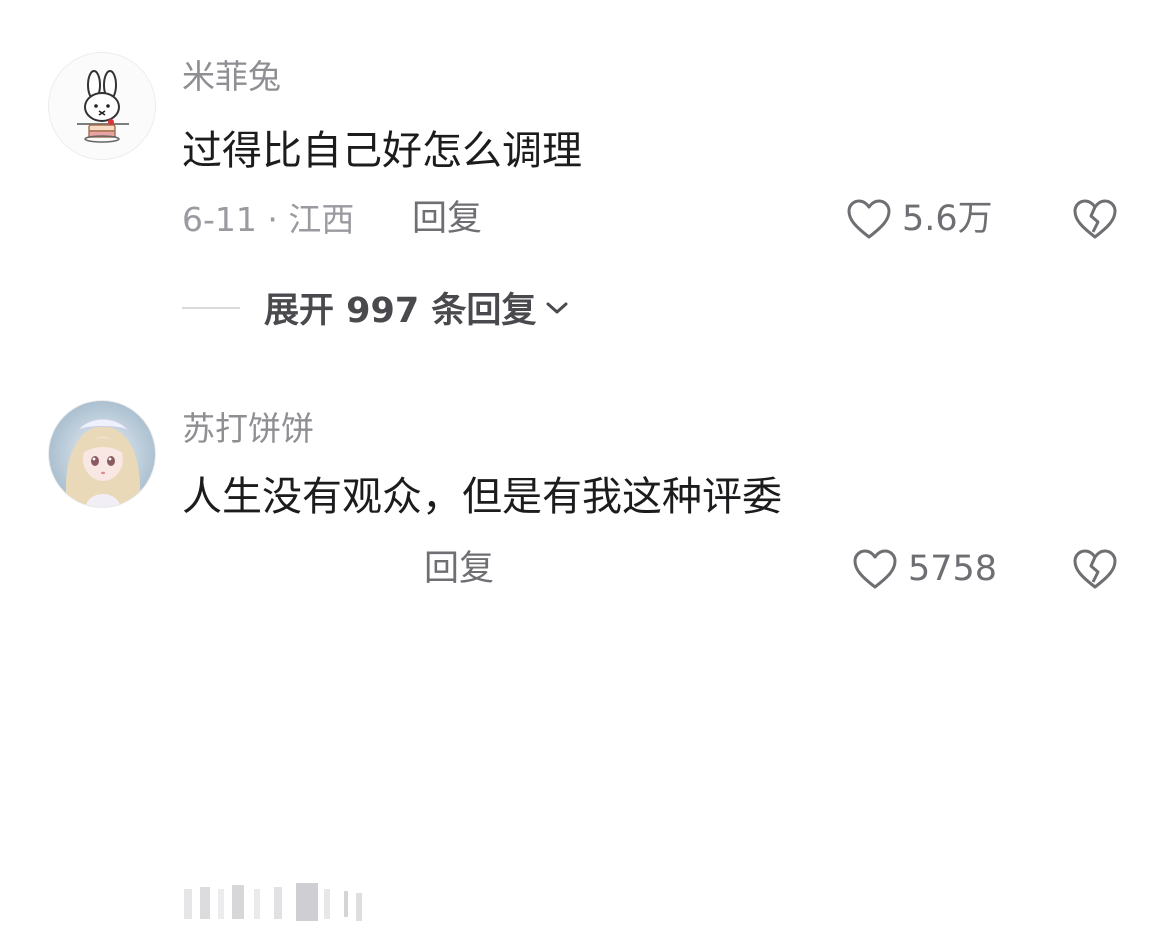 The image size is (1170, 925). Describe the element at coordinates (947, 218) in the screenshot. I see `like-count: 5.6万` at that location.